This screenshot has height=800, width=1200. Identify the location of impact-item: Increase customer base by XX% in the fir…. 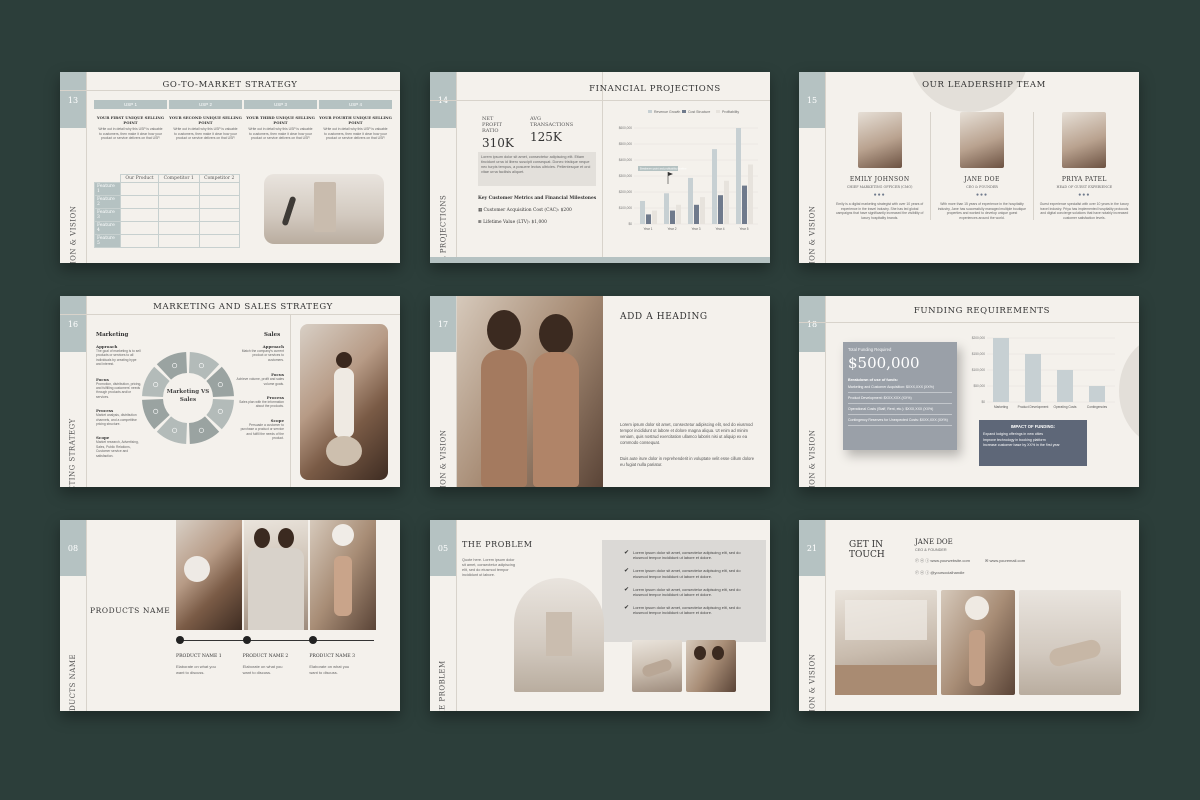
(1021, 445).